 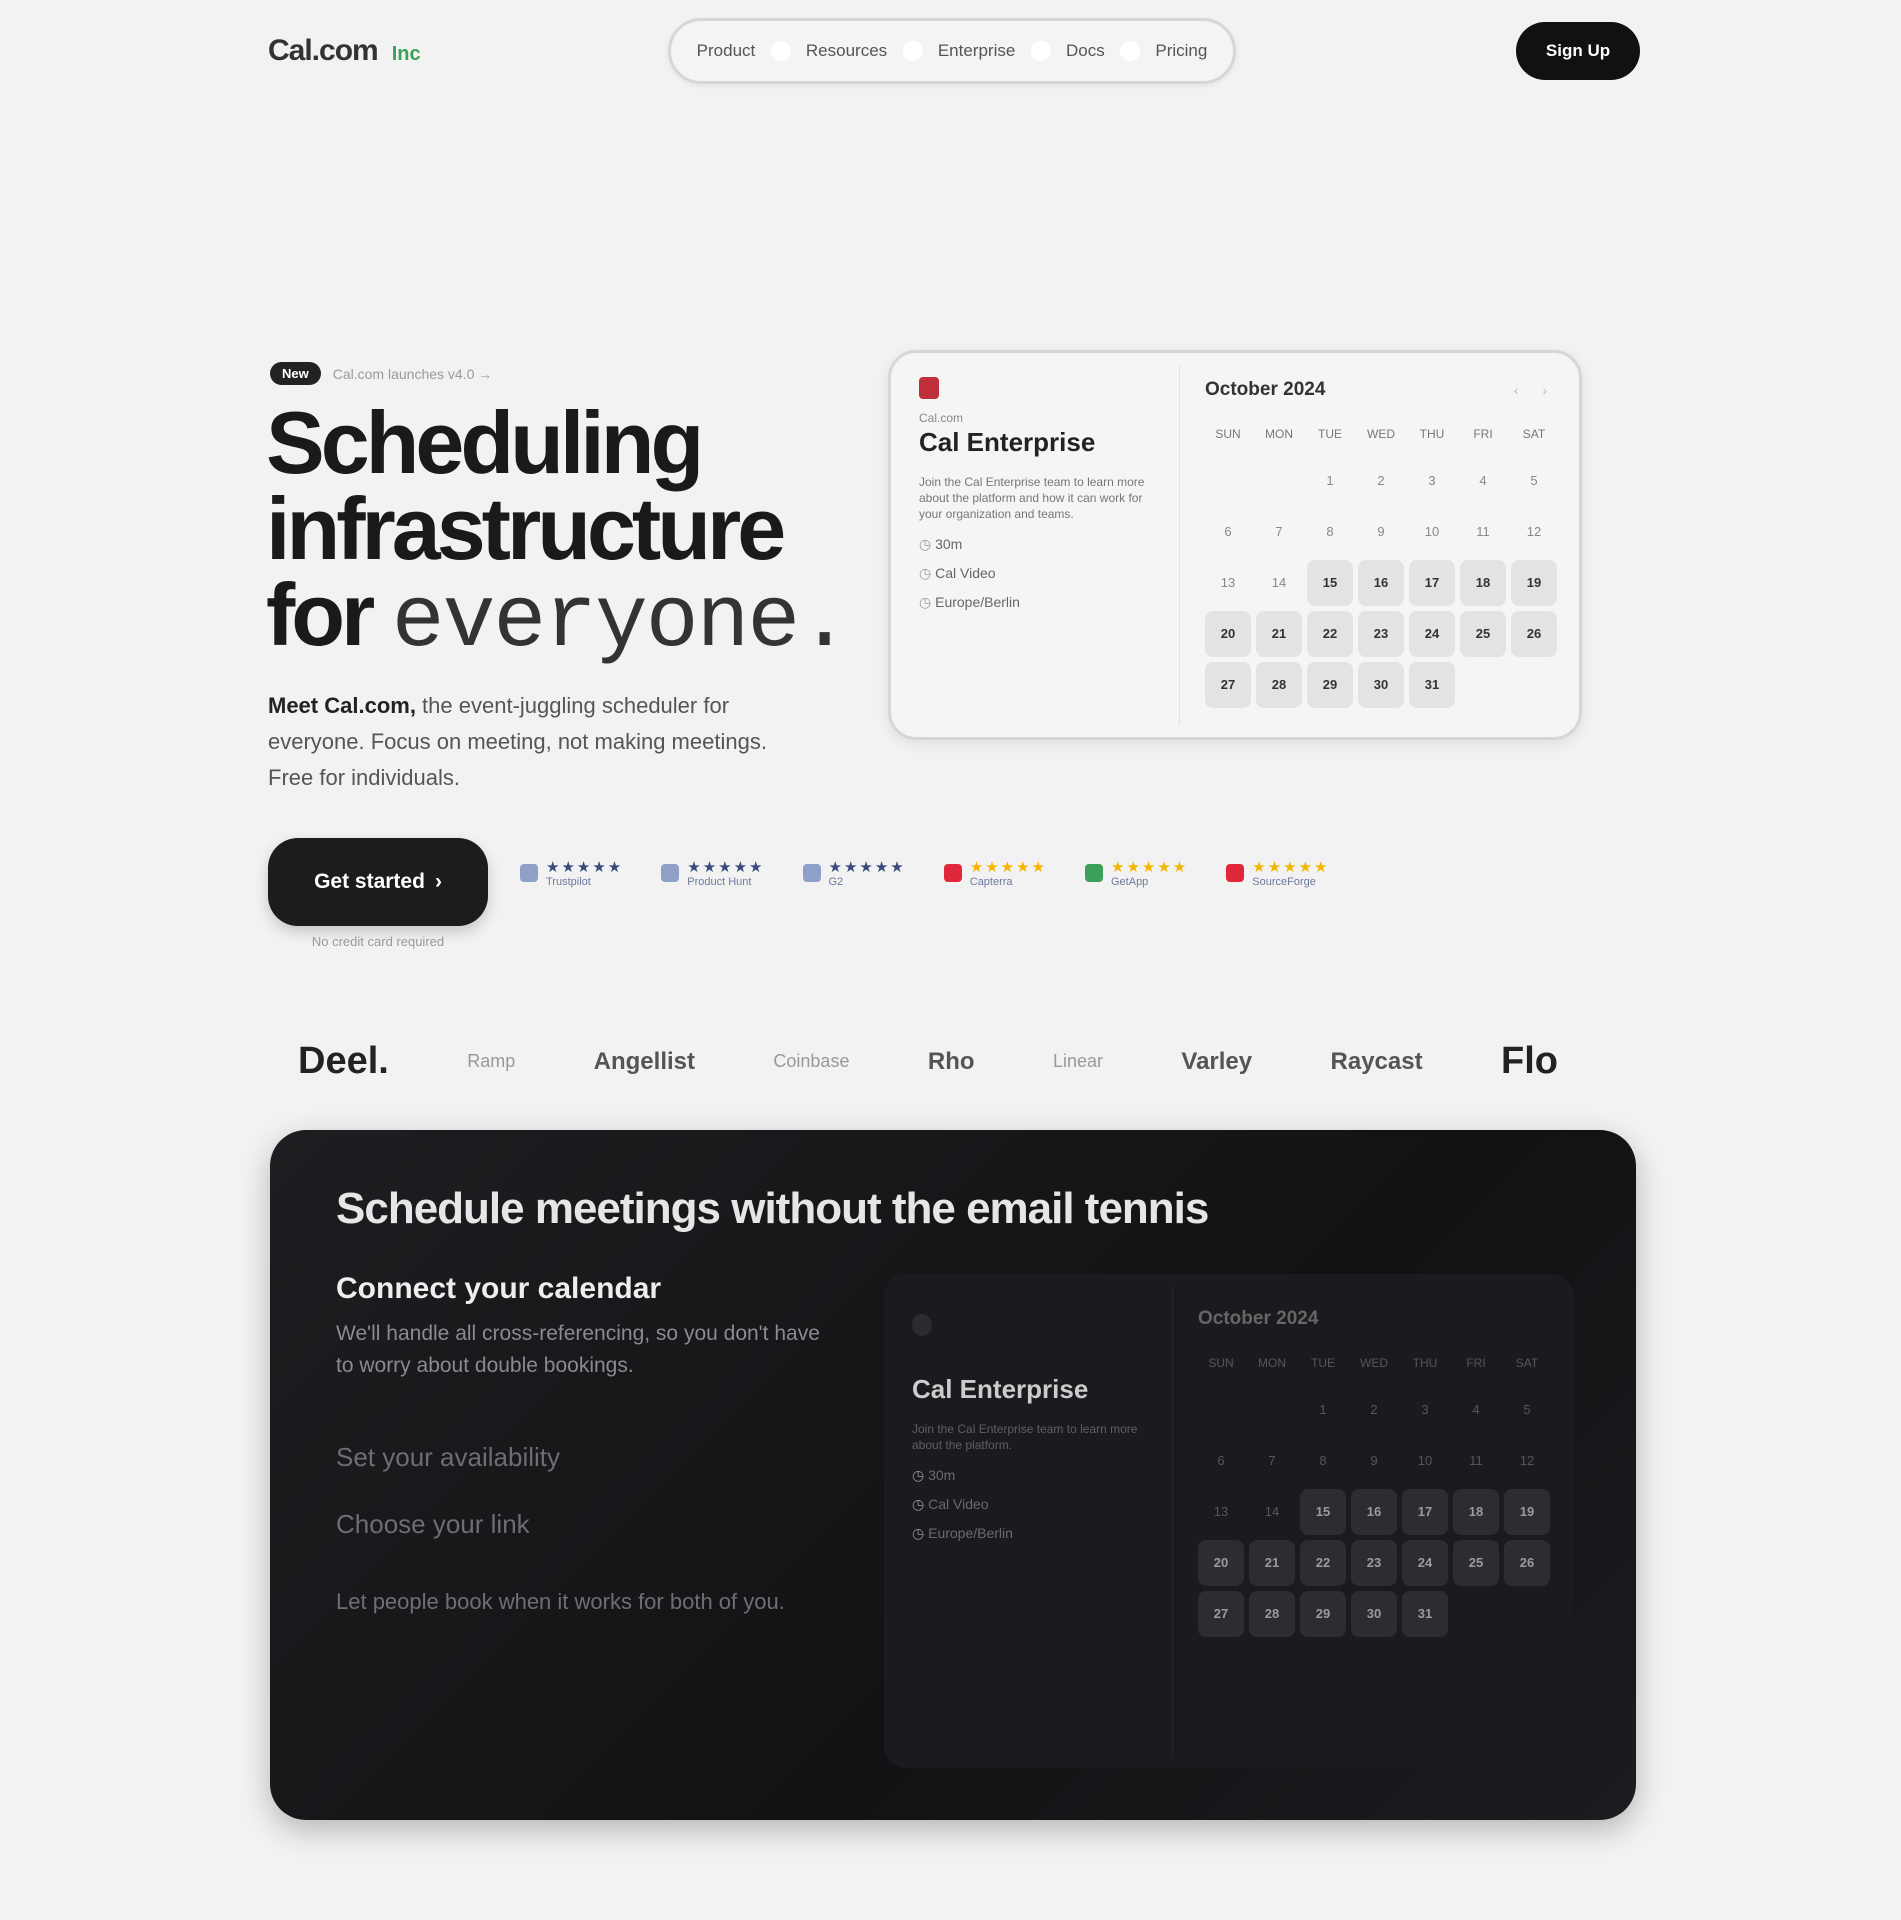 I want to click on hero-title: Scheduling infrastructure for everyone., so click(x=586, y=533).